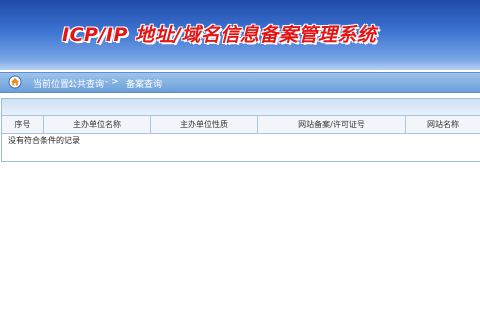  What do you see at coordinates (86, 83) in the screenshot?
I see `breadcrumb-link-public-query: 公共查询` at bounding box center [86, 83].